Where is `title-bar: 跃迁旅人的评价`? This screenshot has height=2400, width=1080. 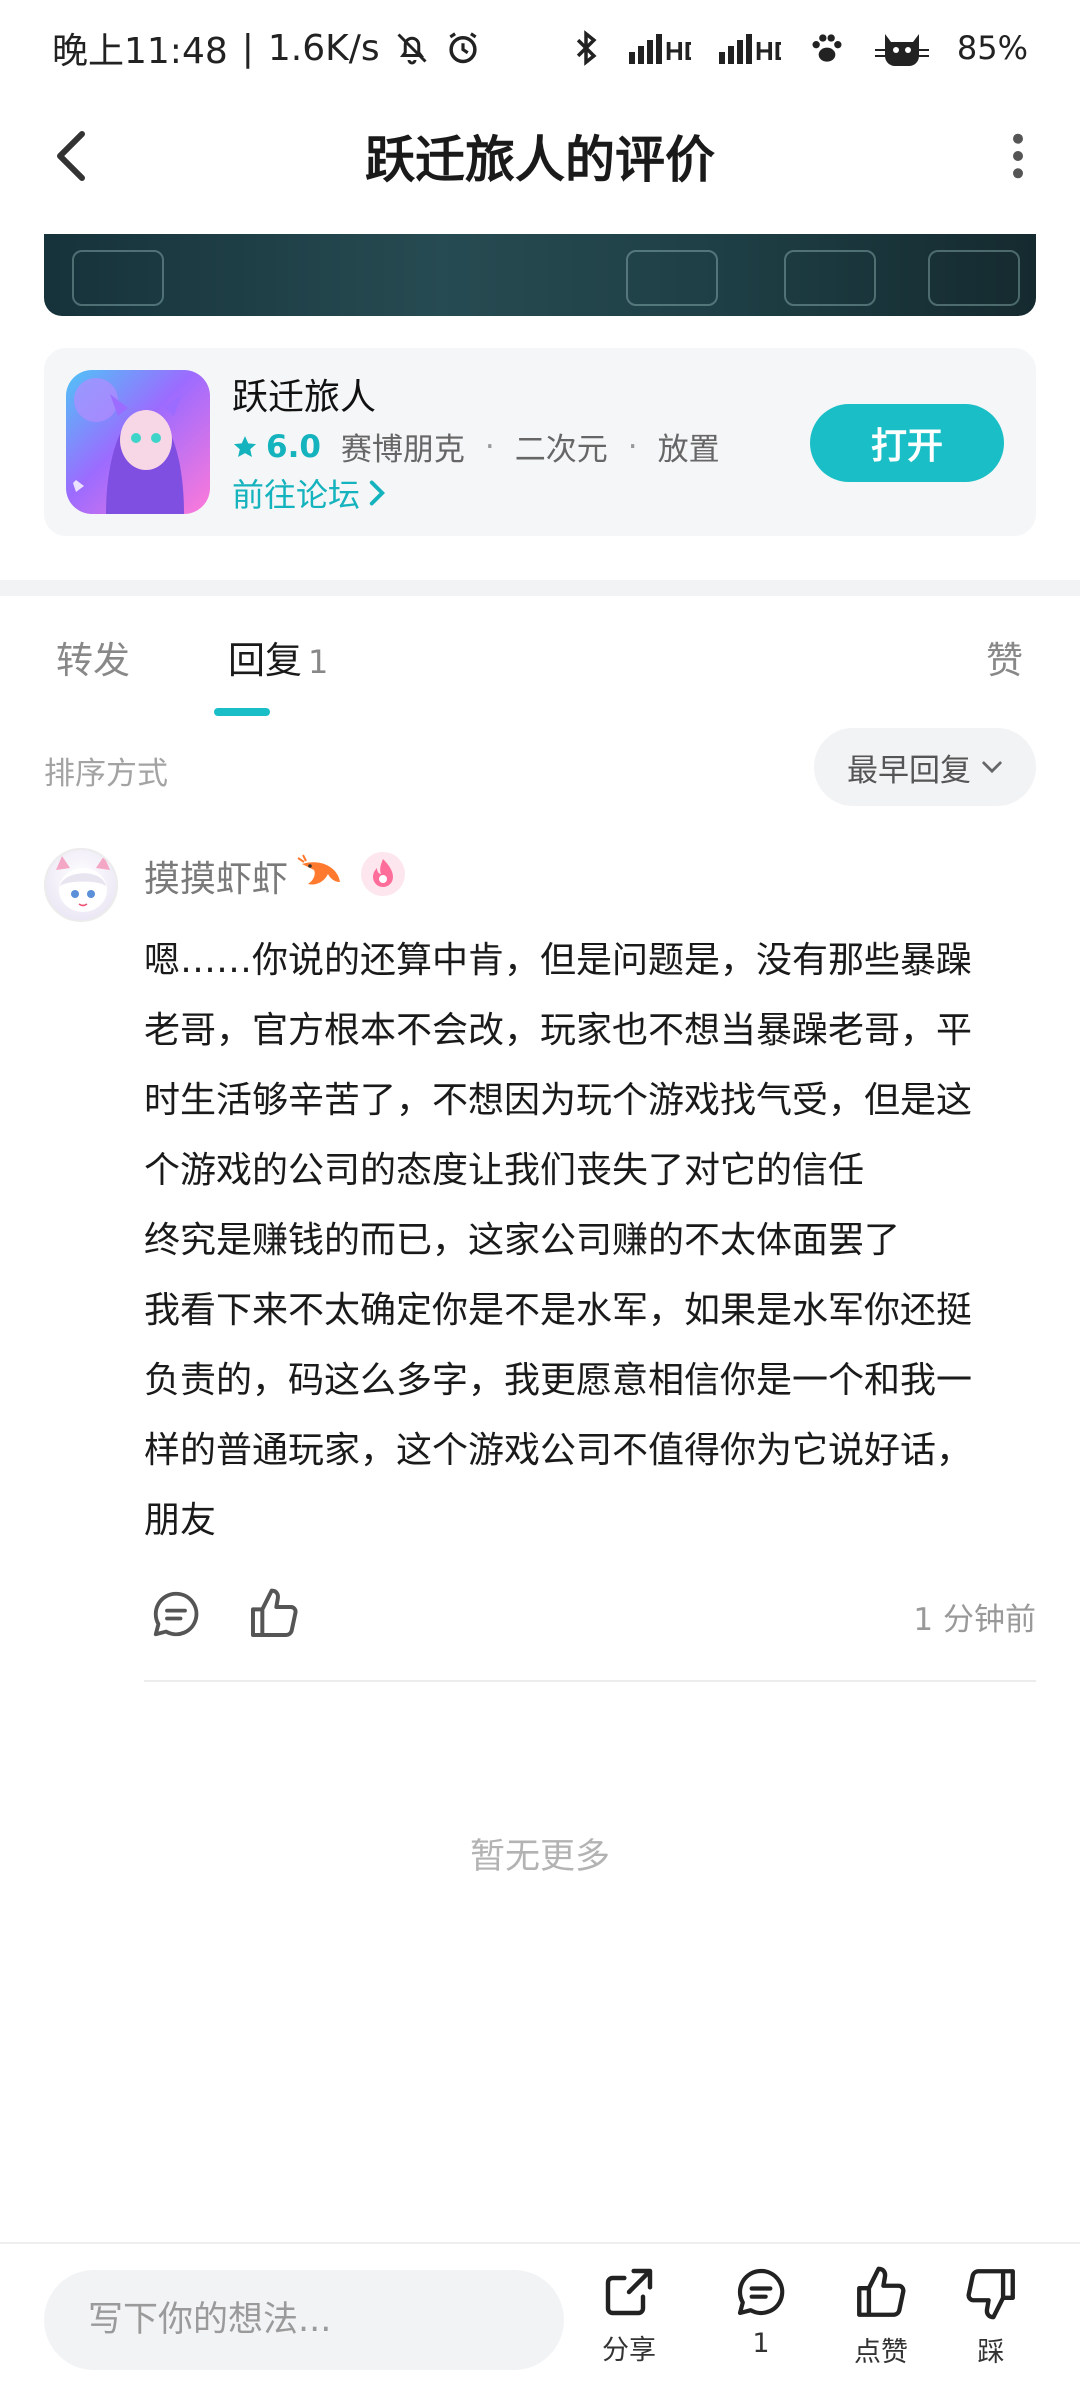
title-bar: 跃迁旅人的评价 is located at coordinates (540, 156).